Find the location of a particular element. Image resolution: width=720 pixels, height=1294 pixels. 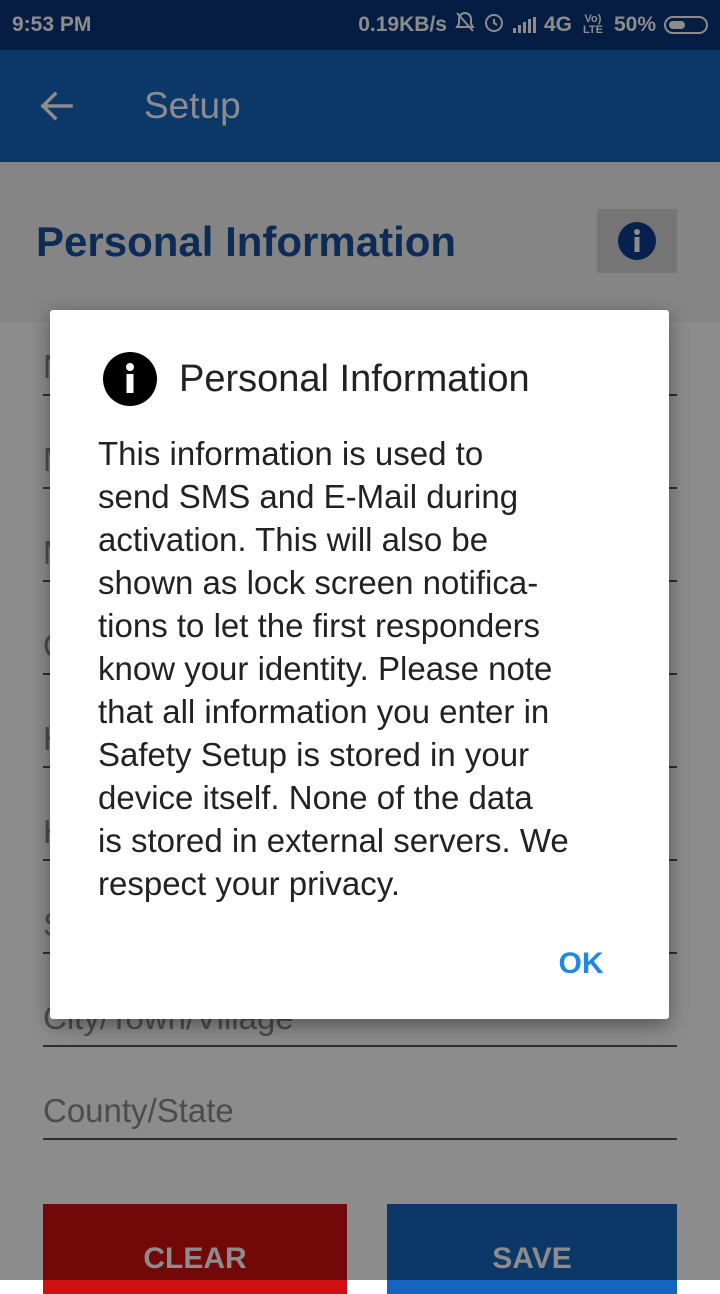

dialog-line: that all information you enter in is located at coordinates (324, 711).